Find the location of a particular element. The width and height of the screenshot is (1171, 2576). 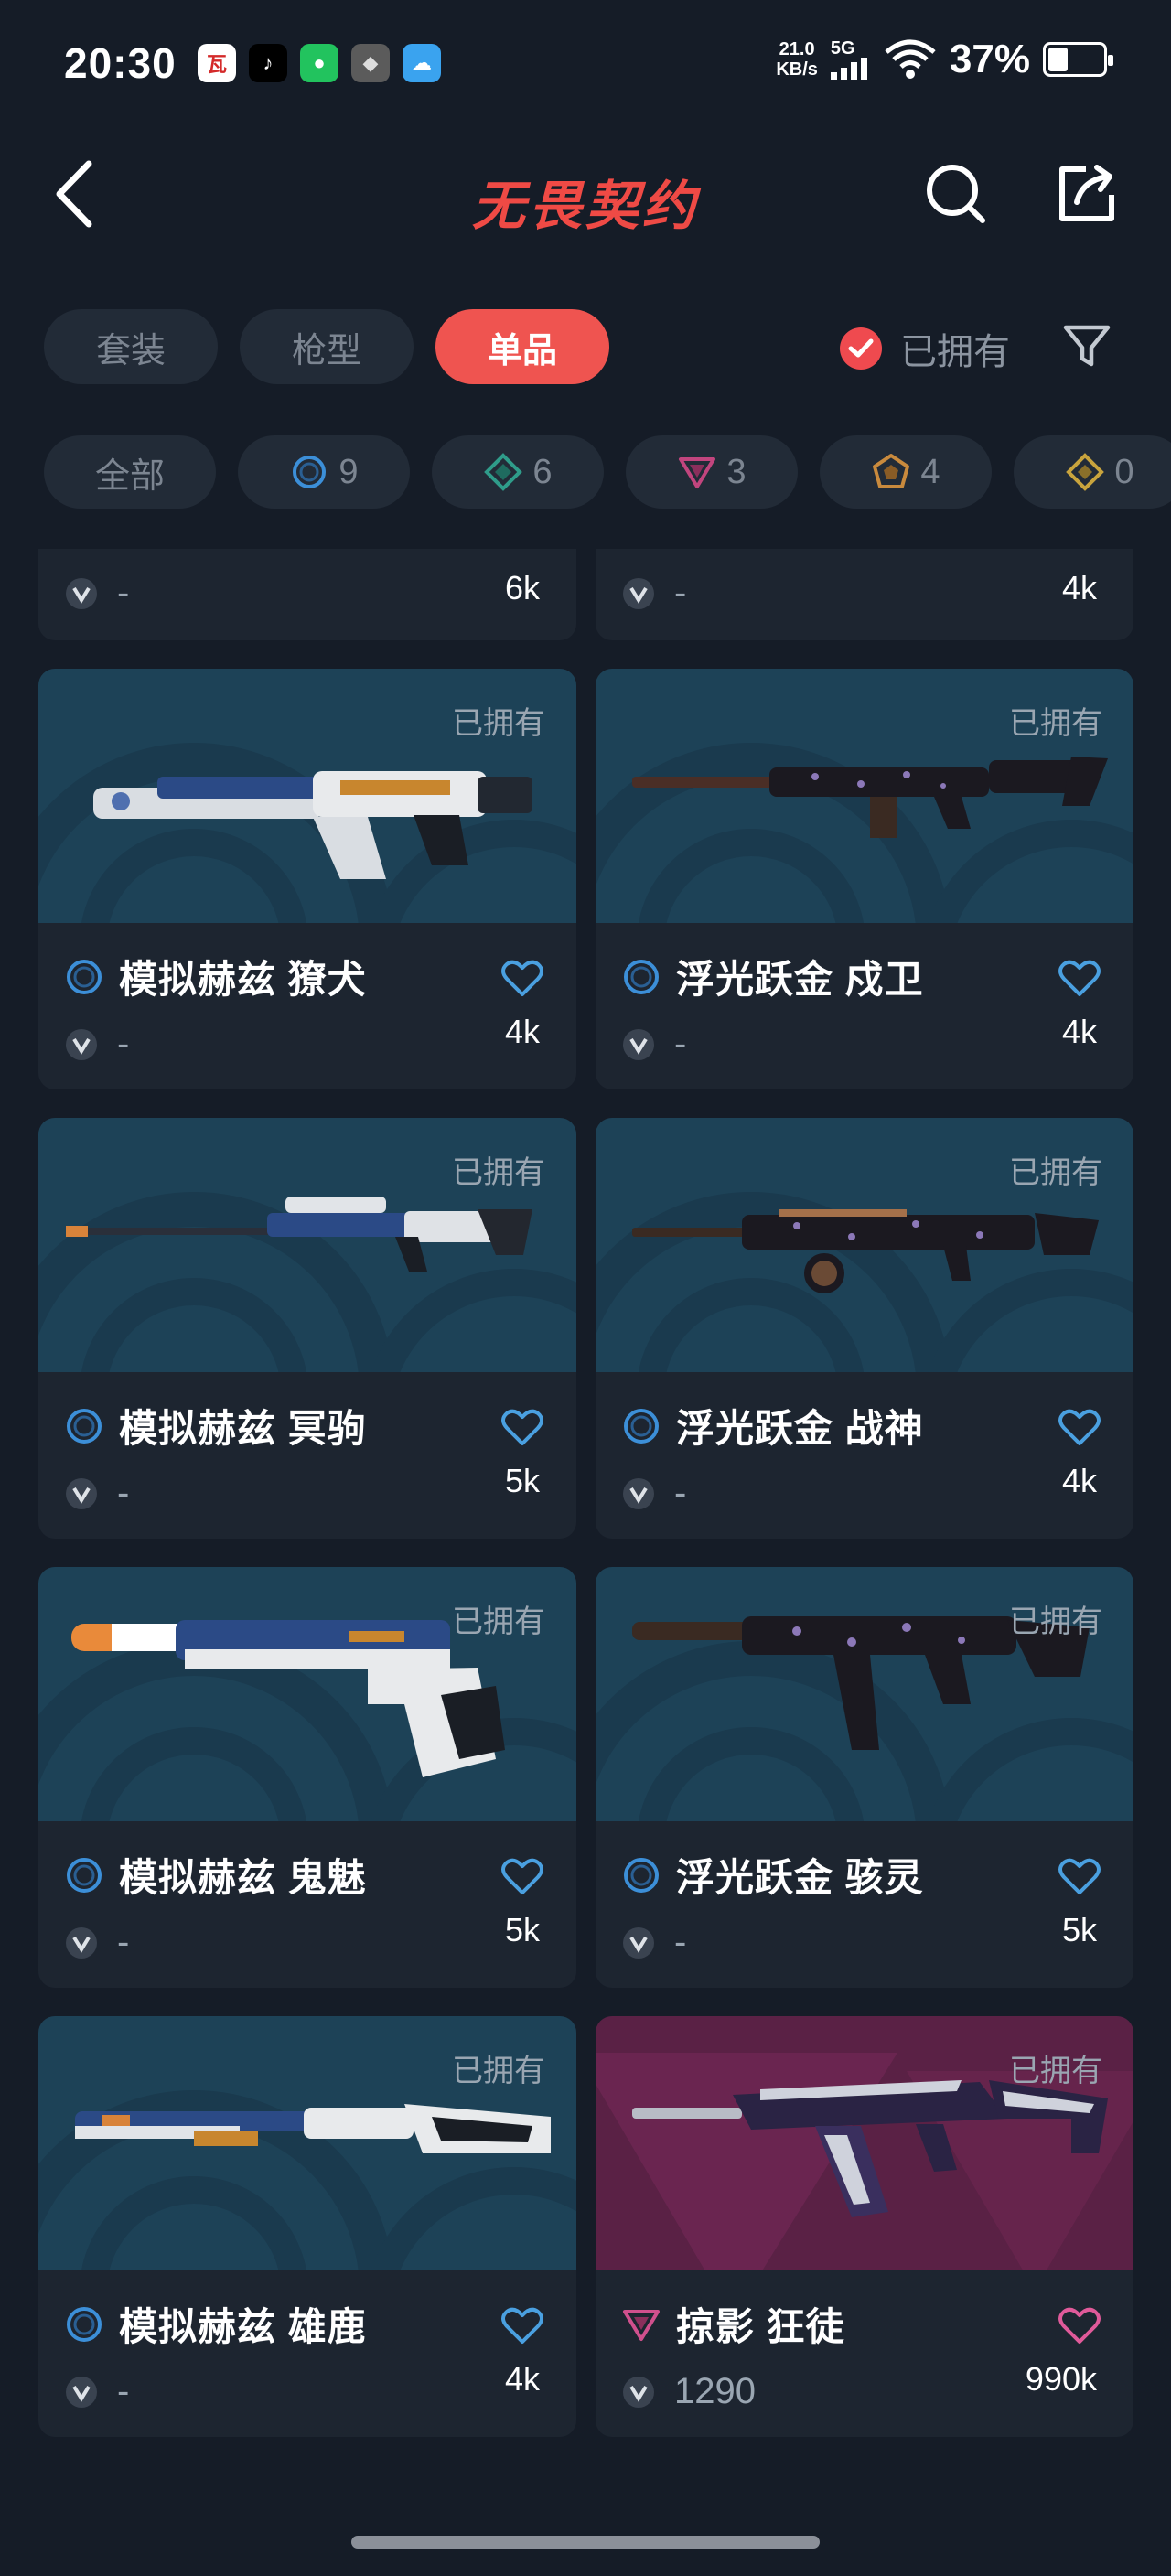

vp-value: 1290 is located at coordinates (715, 2391).